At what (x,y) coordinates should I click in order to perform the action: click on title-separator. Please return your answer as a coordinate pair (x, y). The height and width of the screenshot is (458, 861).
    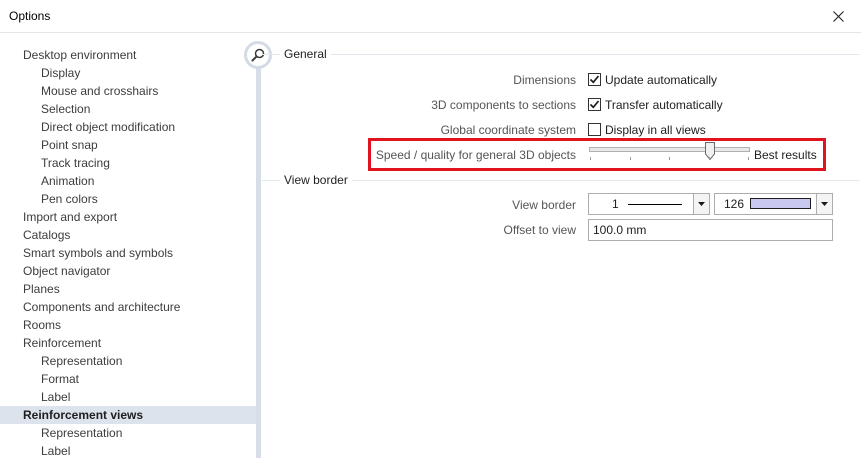
    Looking at the image, I should click on (430, 32).